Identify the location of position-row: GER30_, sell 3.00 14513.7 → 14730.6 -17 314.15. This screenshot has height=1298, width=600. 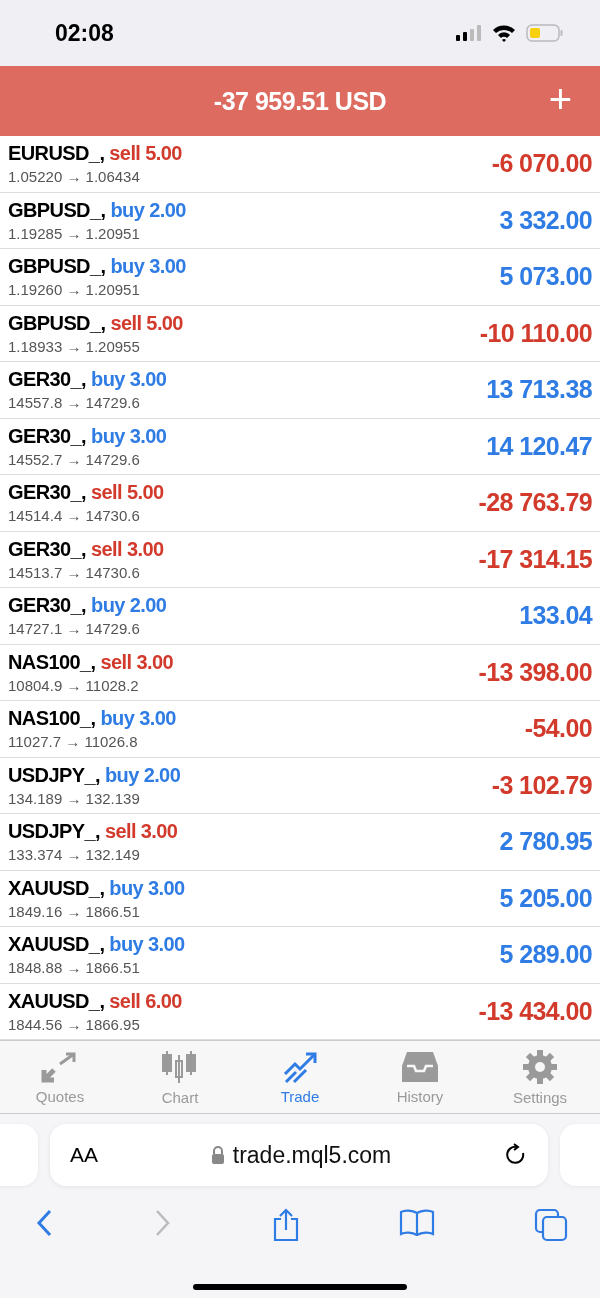
(300, 559).